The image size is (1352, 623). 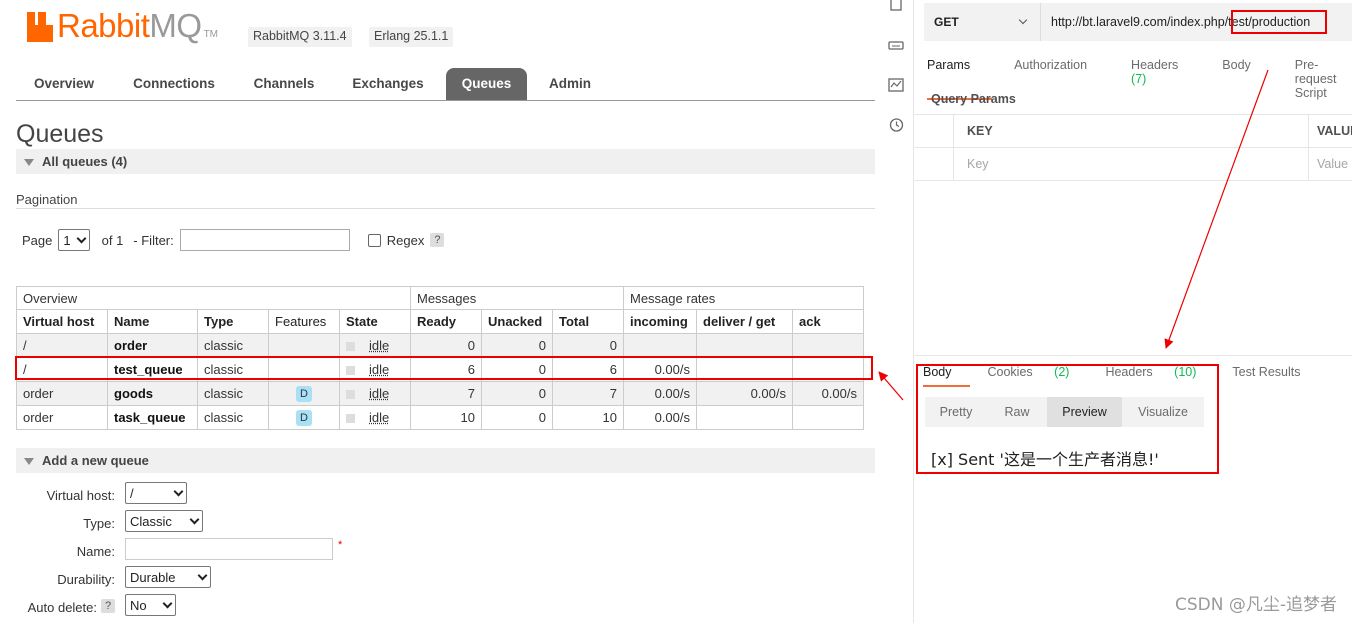 I want to click on queue-name-link: task_queue, so click(x=152, y=417).